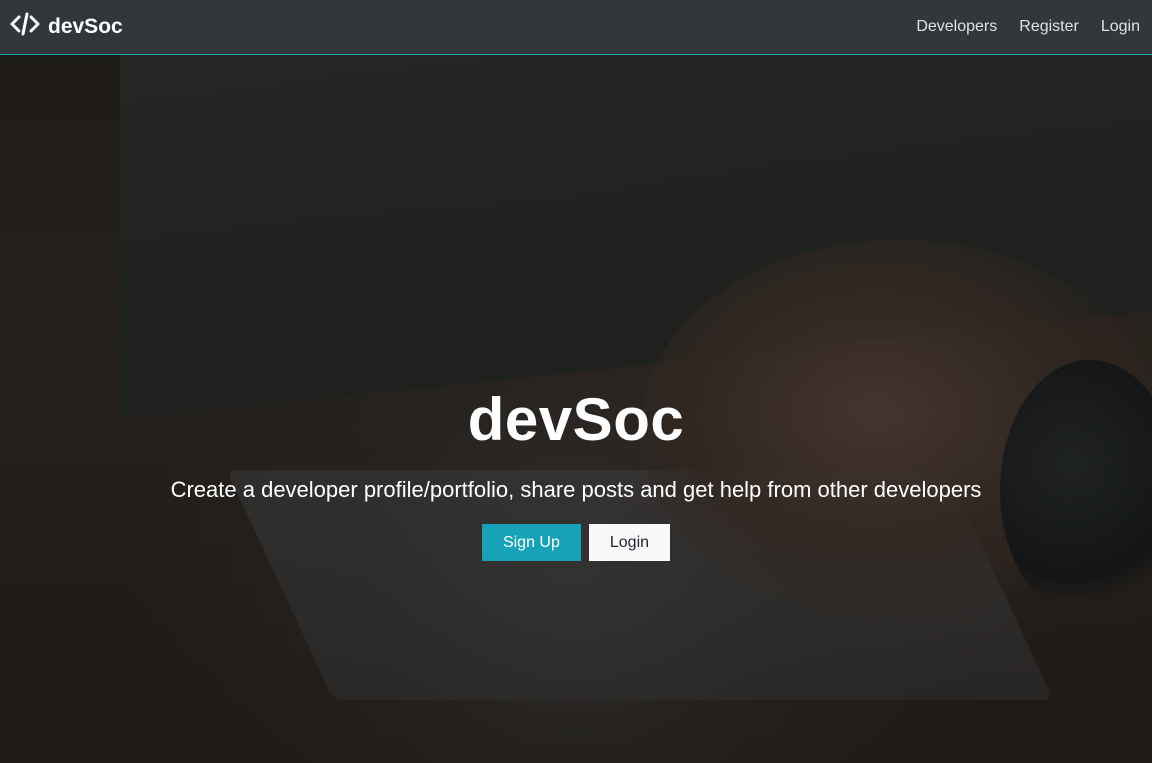 This screenshot has height=763, width=1152. What do you see at coordinates (1120, 27) in the screenshot?
I see `nav-login-link: Login` at bounding box center [1120, 27].